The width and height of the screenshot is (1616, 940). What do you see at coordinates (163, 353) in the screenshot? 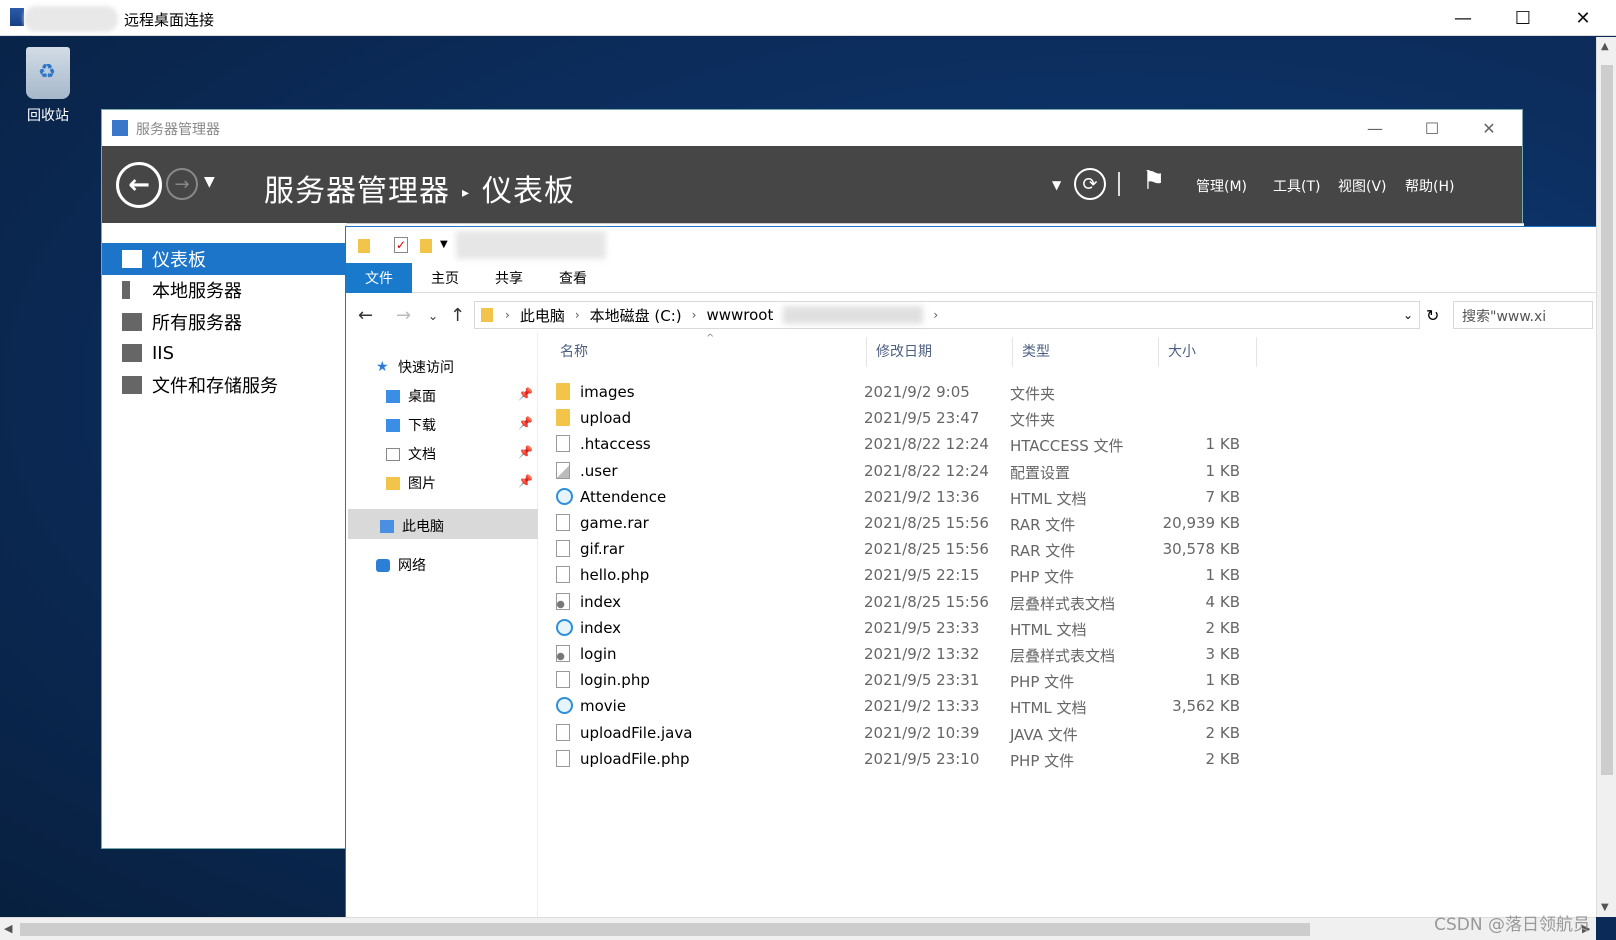
I see `sidebar-item-label: IIS` at bounding box center [163, 353].